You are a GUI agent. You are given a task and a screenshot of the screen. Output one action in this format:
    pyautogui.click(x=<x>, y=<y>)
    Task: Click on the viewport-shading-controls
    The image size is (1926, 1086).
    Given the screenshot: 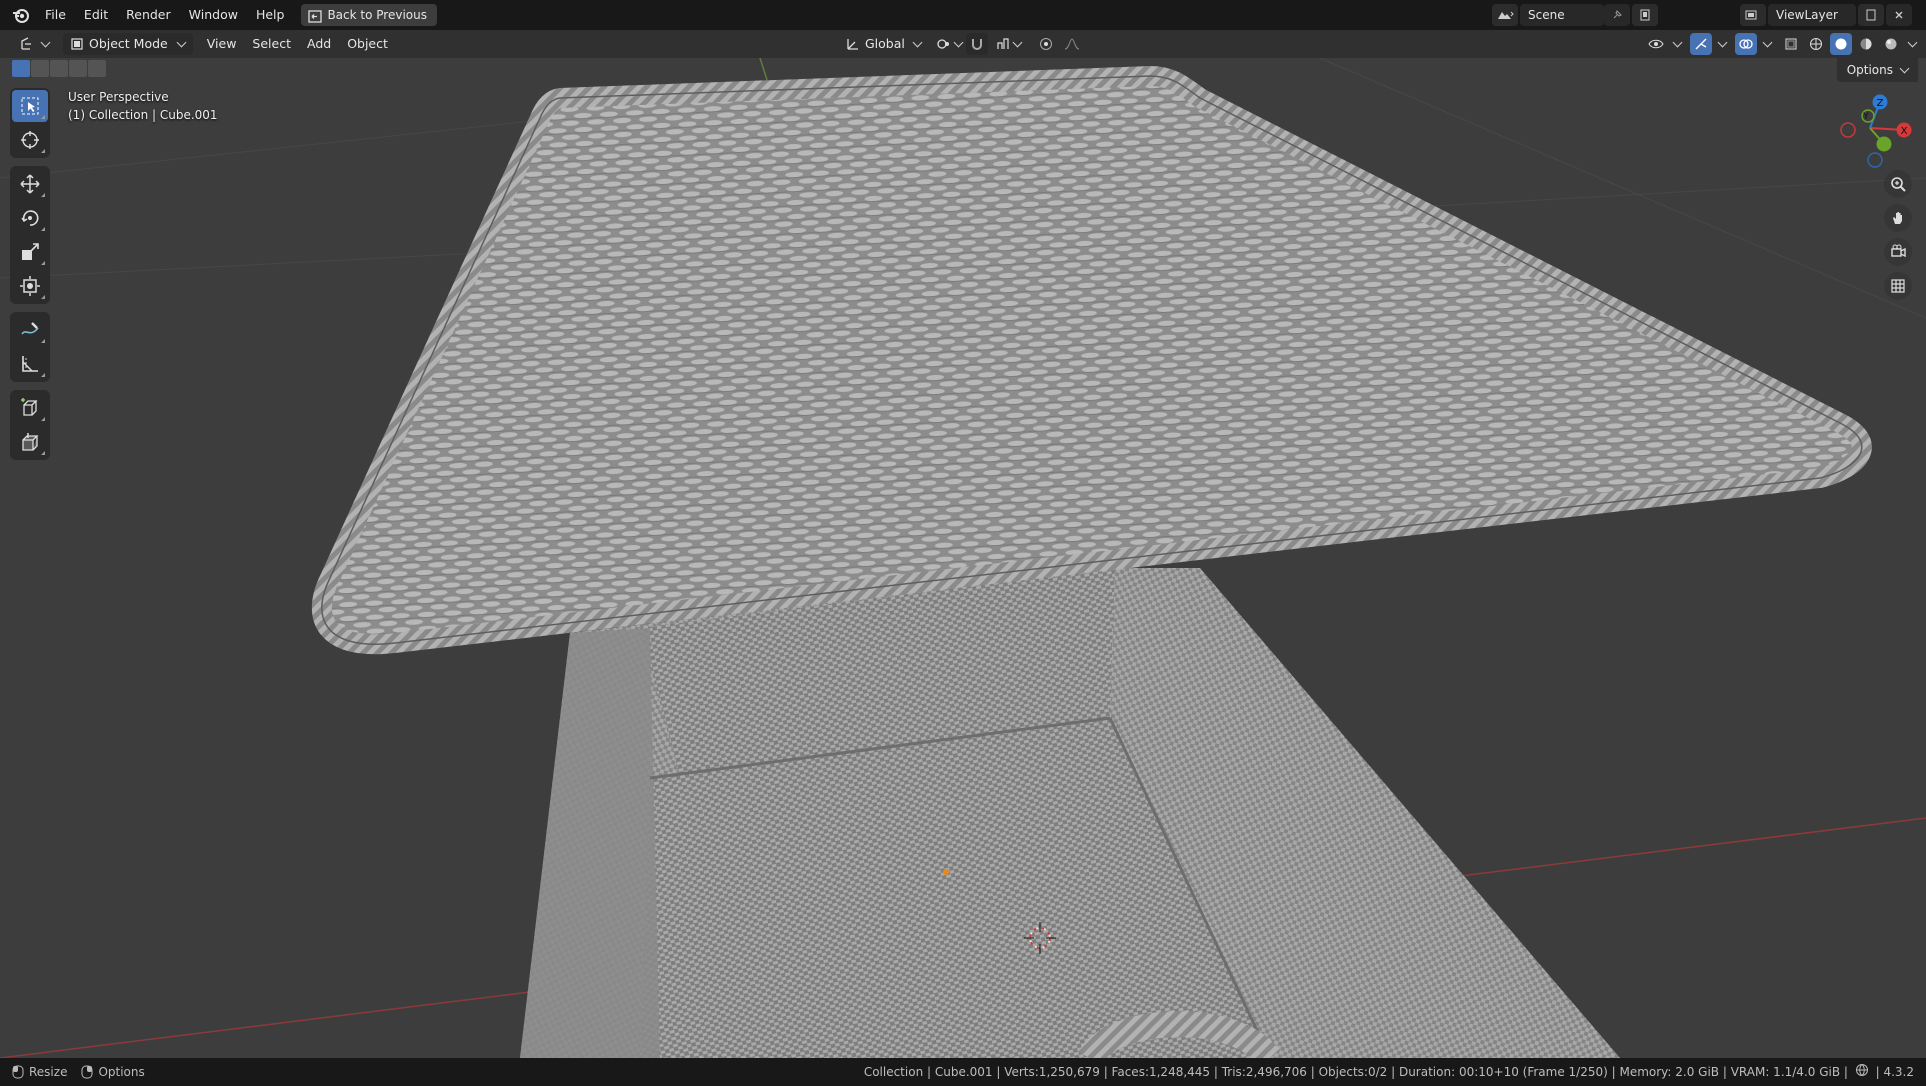 What is the action you would take?
    pyautogui.click(x=1781, y=44)
    